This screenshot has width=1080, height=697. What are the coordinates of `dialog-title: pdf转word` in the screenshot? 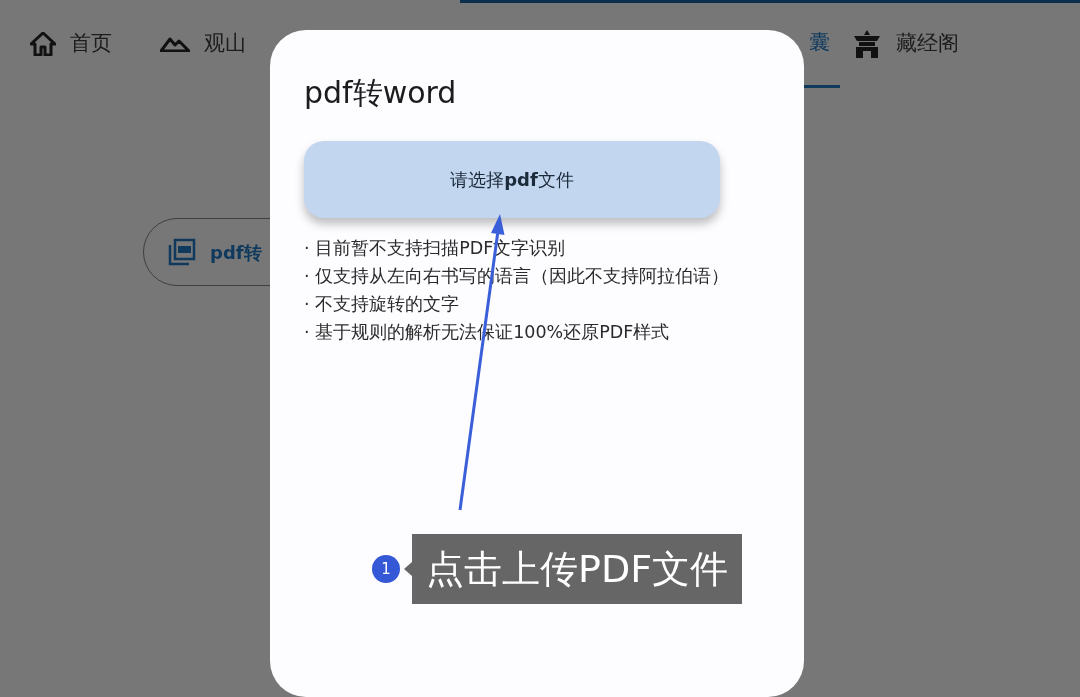 It's located at (381, 93).